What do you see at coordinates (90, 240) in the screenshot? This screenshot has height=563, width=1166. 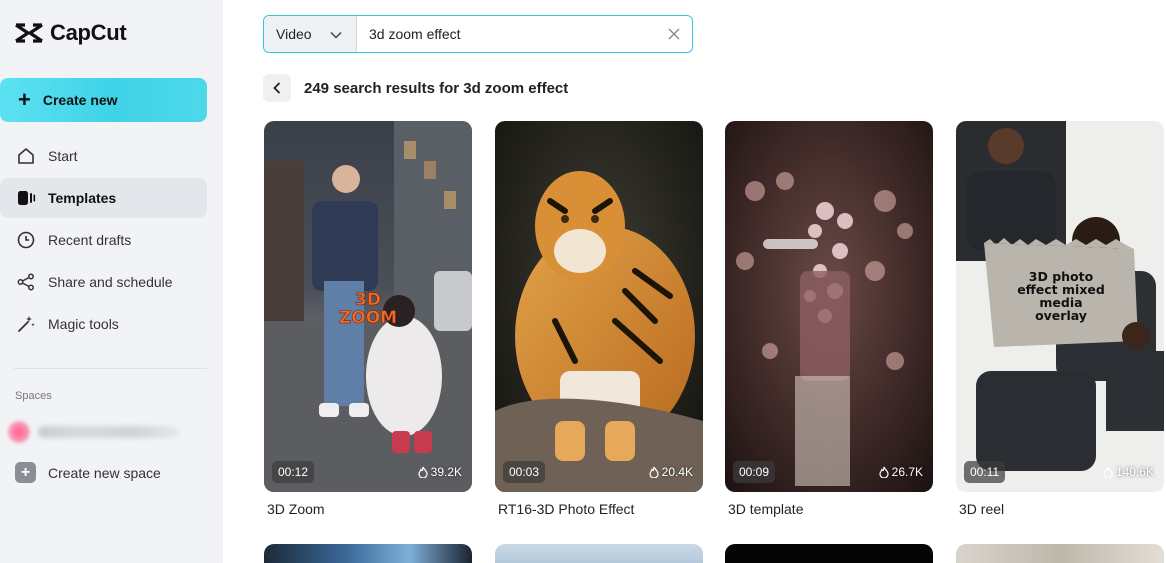 I see `sidebar-item-label: Recent drafts` at bounding box center [90, 240].